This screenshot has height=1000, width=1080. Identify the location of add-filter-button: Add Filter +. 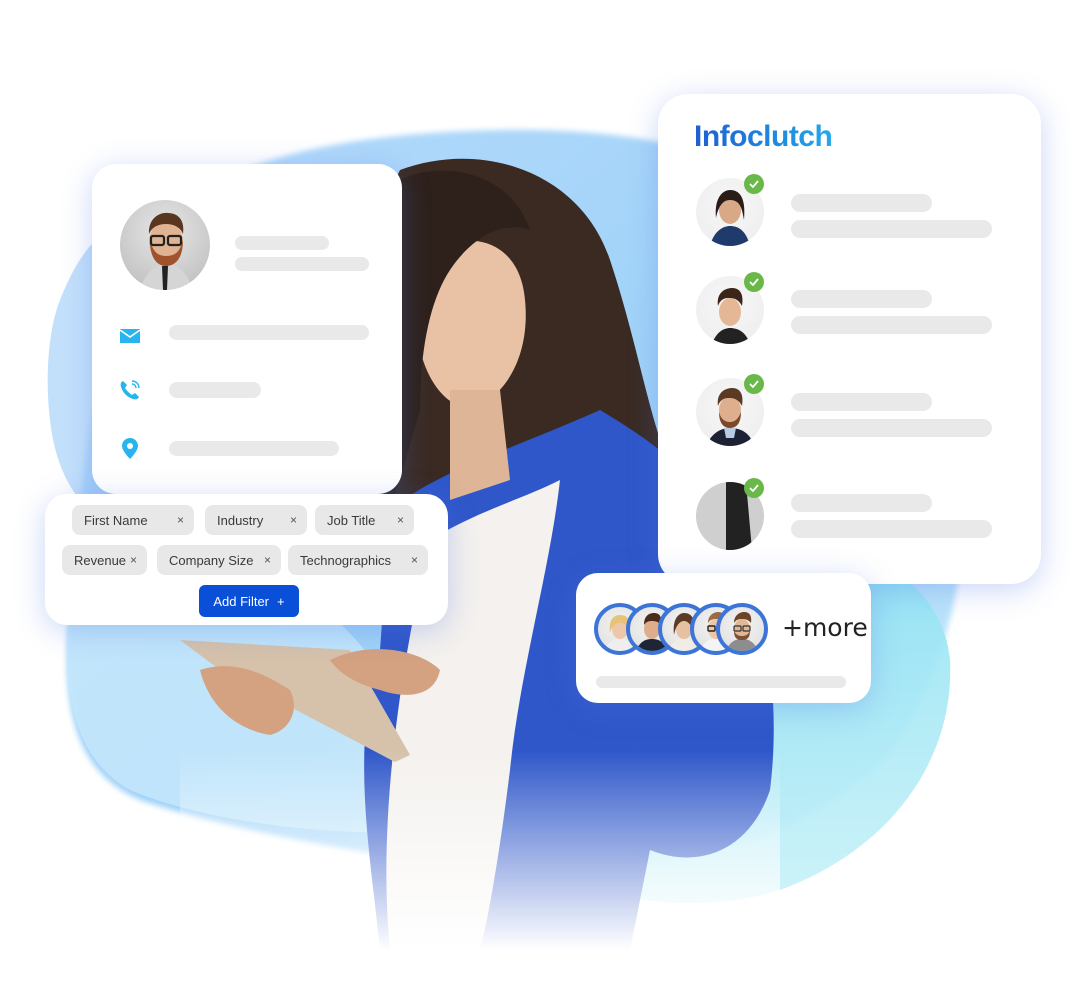
(249, 601).